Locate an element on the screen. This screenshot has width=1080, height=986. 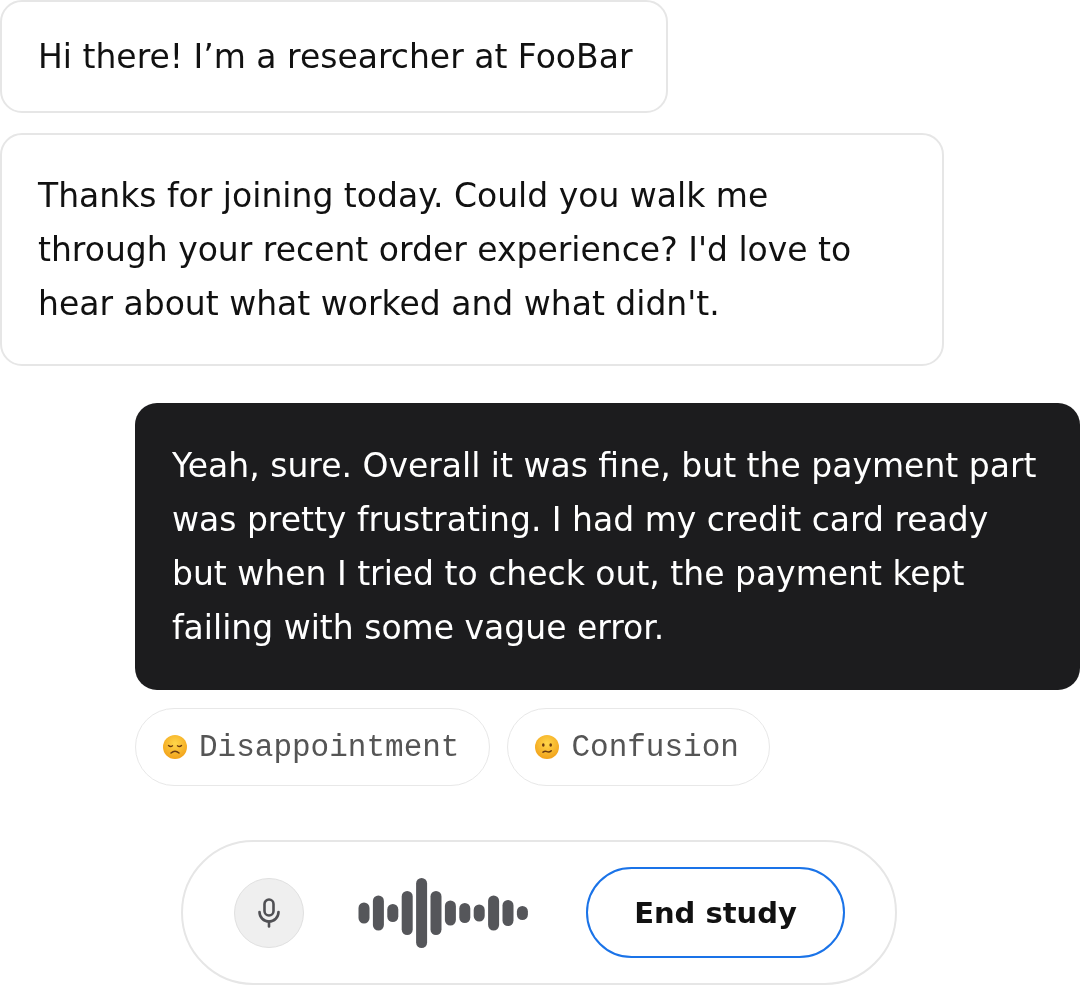
tag-label: Confusion is located at coordinates (655, 747).